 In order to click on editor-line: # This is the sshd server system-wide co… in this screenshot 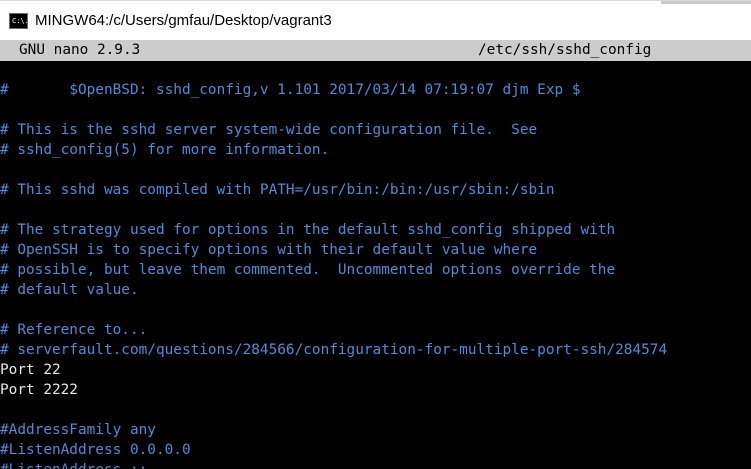, I will do `click(269, 130)`.